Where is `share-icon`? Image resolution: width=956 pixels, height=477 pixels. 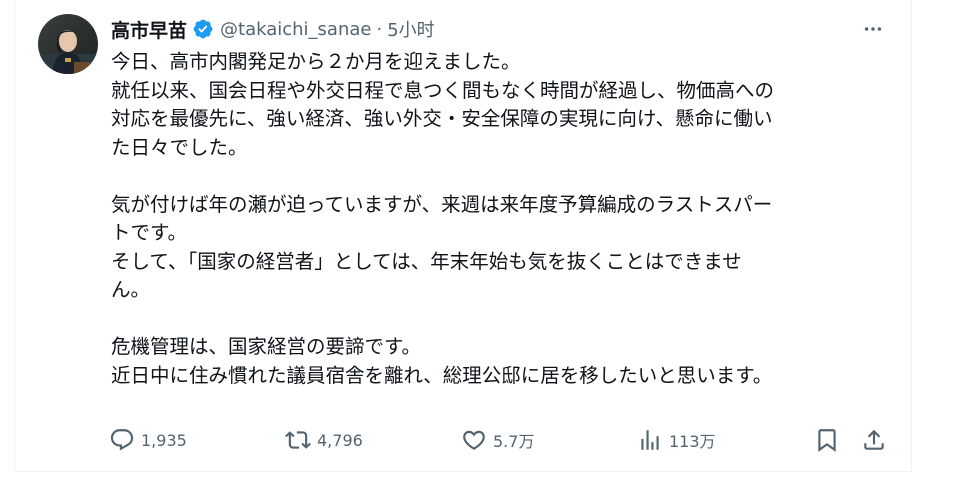 share-icon is located at coordinates (874, 440).